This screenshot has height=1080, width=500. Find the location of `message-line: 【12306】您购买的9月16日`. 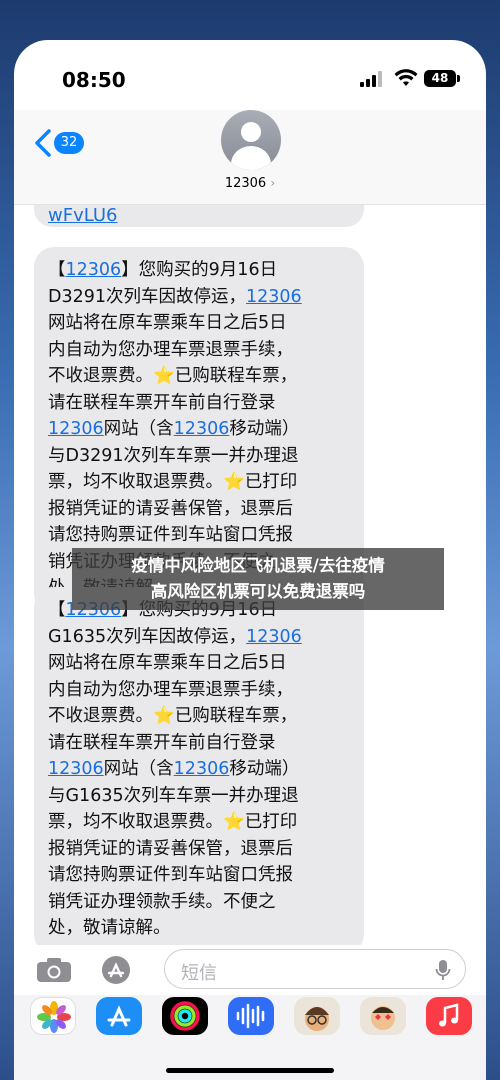

message-line: 【12306】您购买的9月16日 is located at coordinates (199, 270).